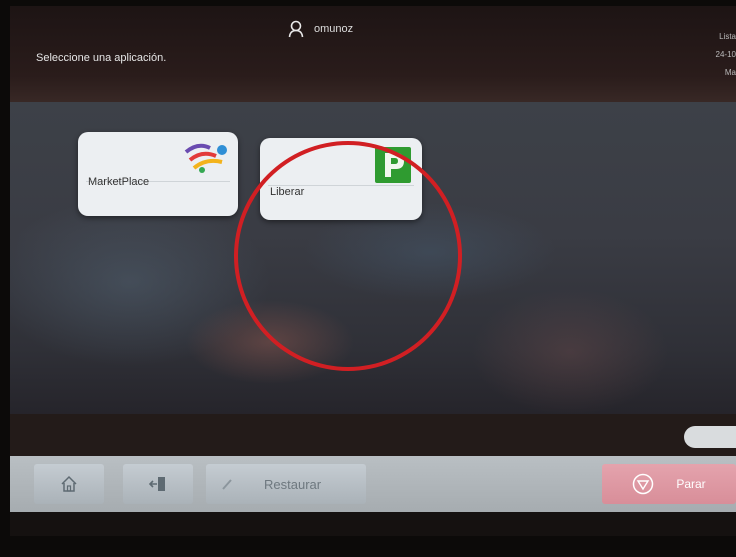  What do you see at coordinates (710, 437) in the screenshot?
I see `scroll-pill` at bounding box center [710, 437].